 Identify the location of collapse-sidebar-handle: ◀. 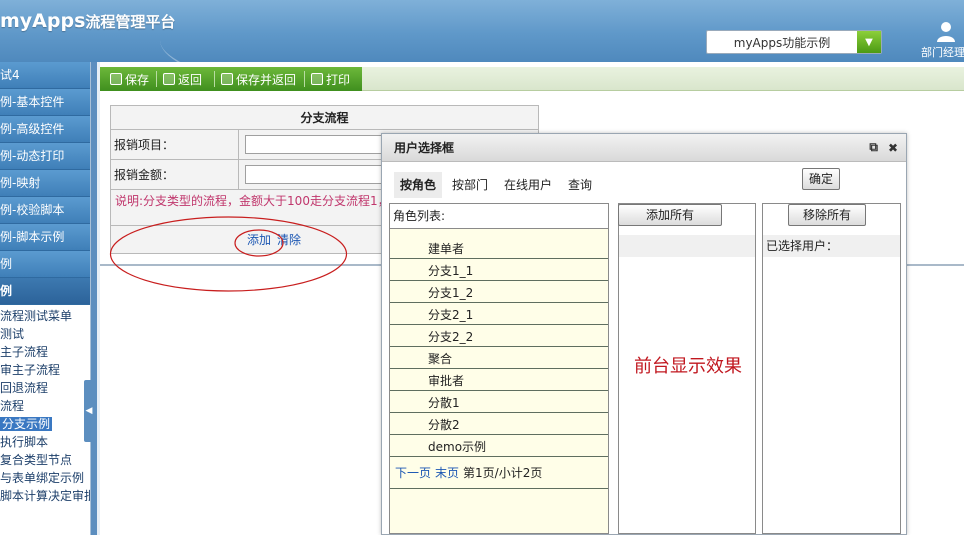
(89, 411).